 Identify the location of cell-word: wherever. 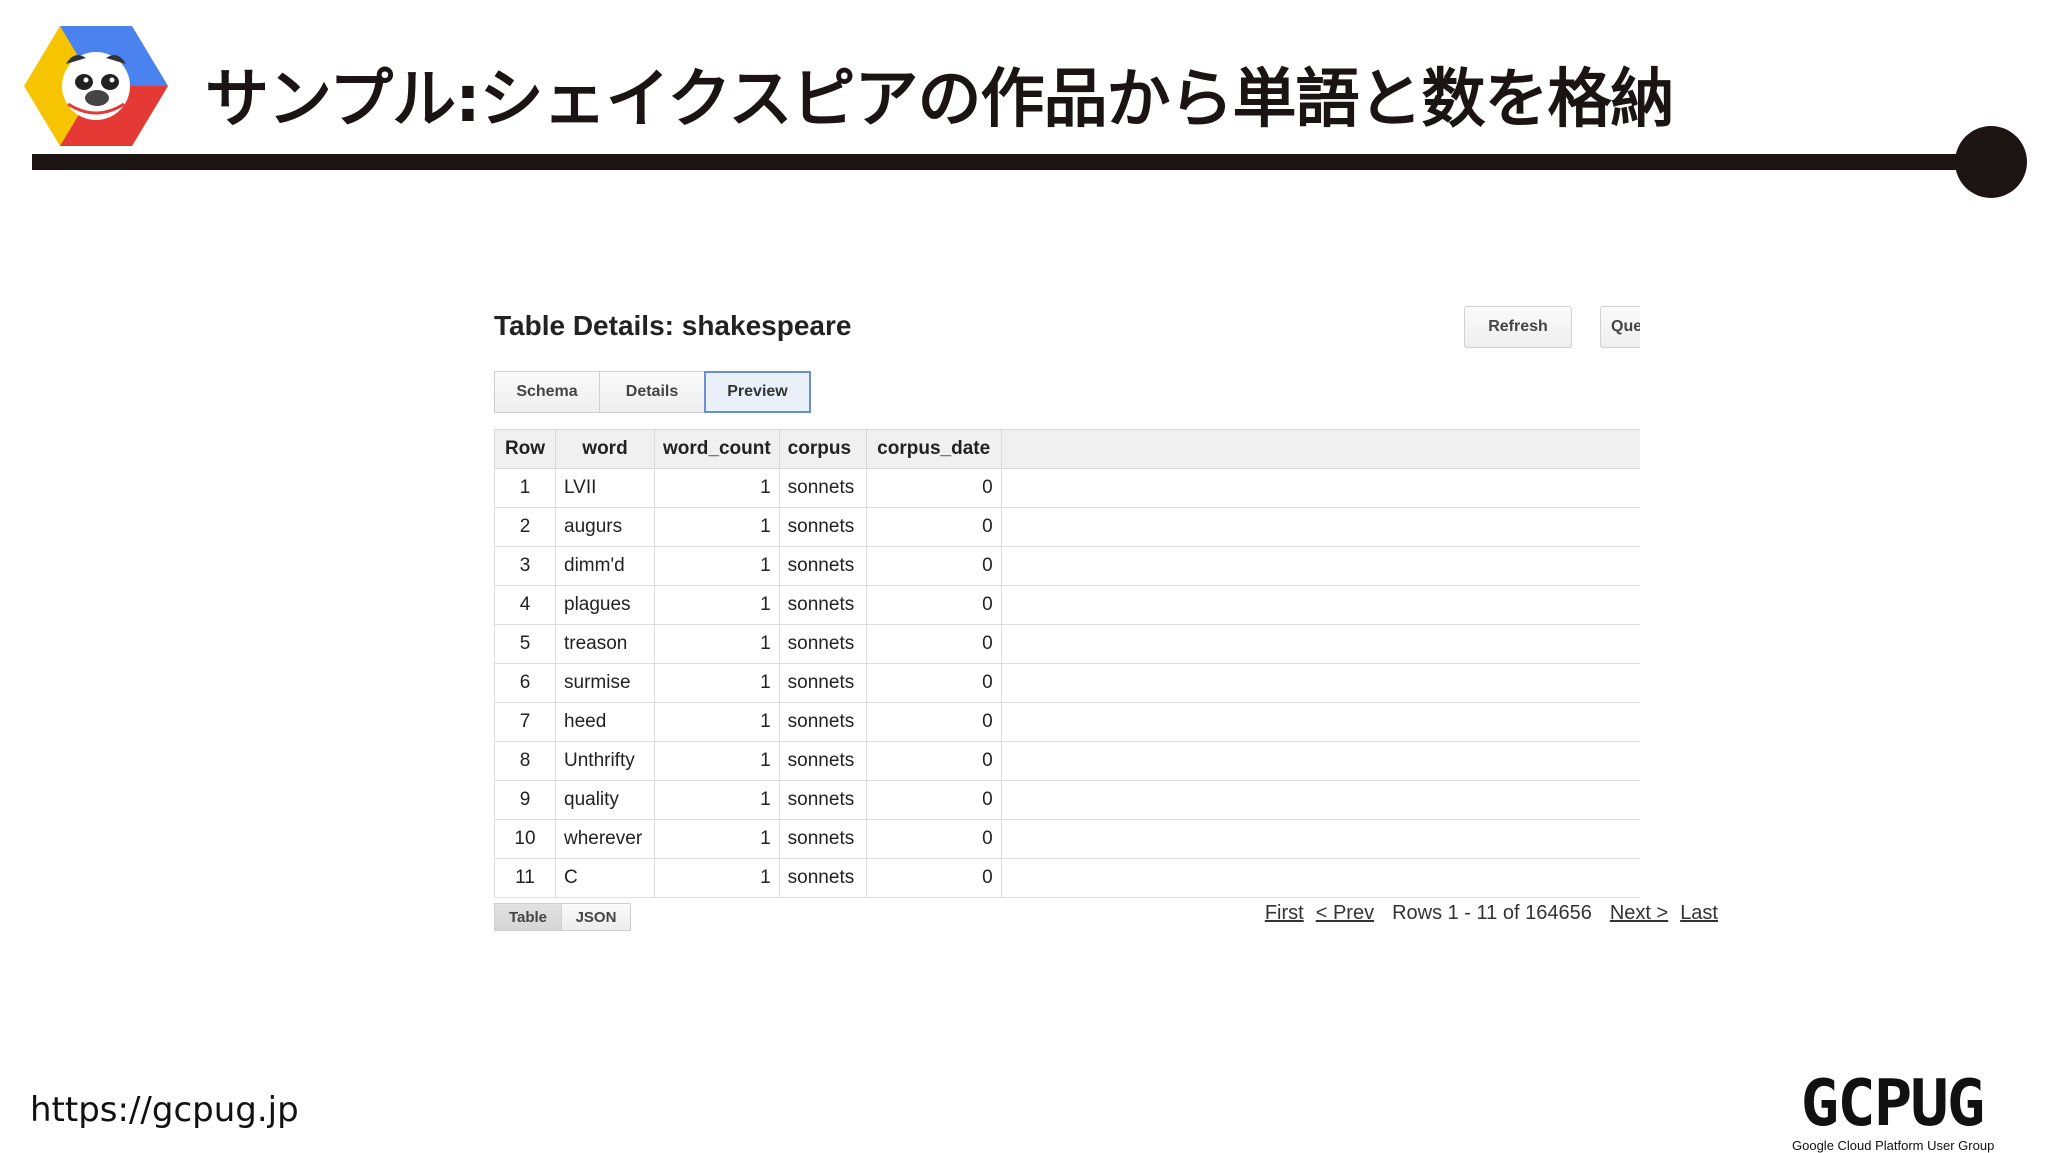
(605, 839).